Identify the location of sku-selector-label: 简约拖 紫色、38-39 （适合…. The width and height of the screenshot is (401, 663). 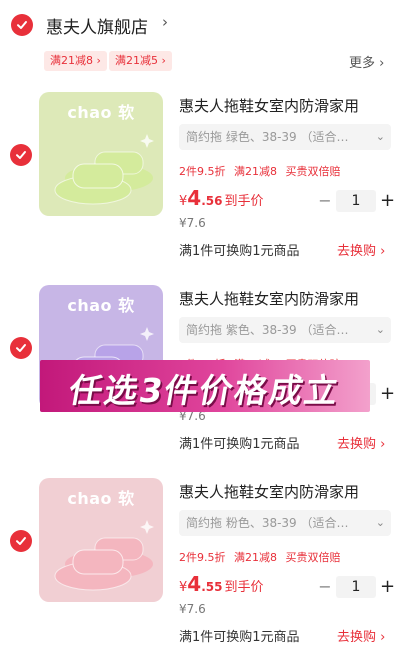
(267, 330).